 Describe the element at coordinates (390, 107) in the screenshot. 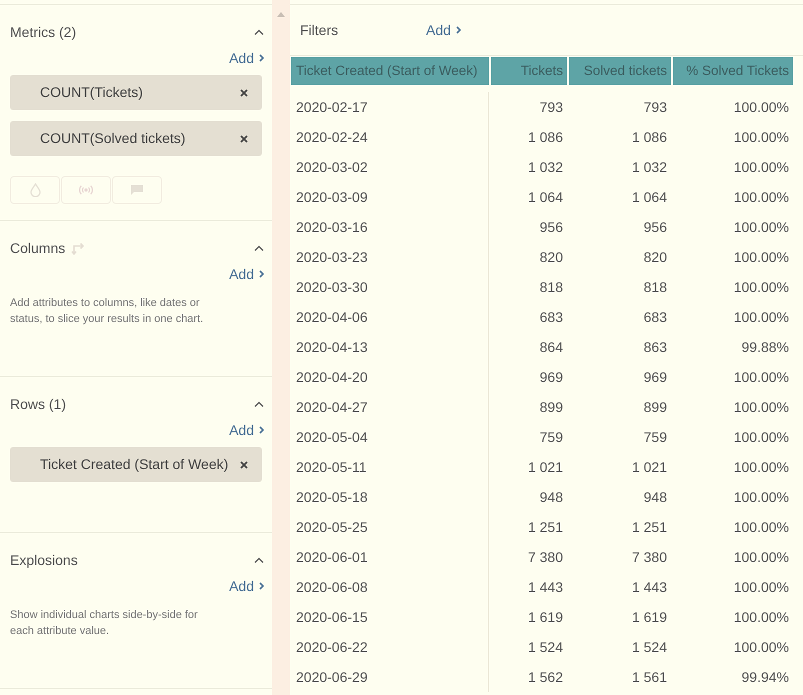

I see `table-cell: 2020-02-17` at that location.